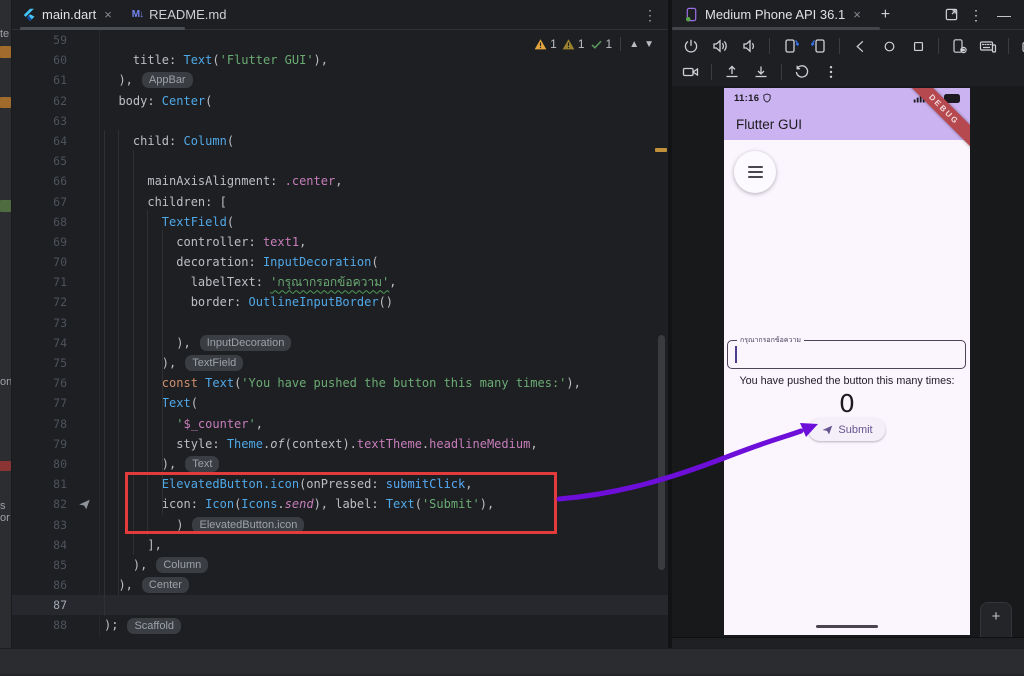 The width and height of the screenshot is (1024, 676). What do you see at coordinates (661, 452) in the screenshot?
I see `editor-scrollbar` at bounding box center [661, 452].